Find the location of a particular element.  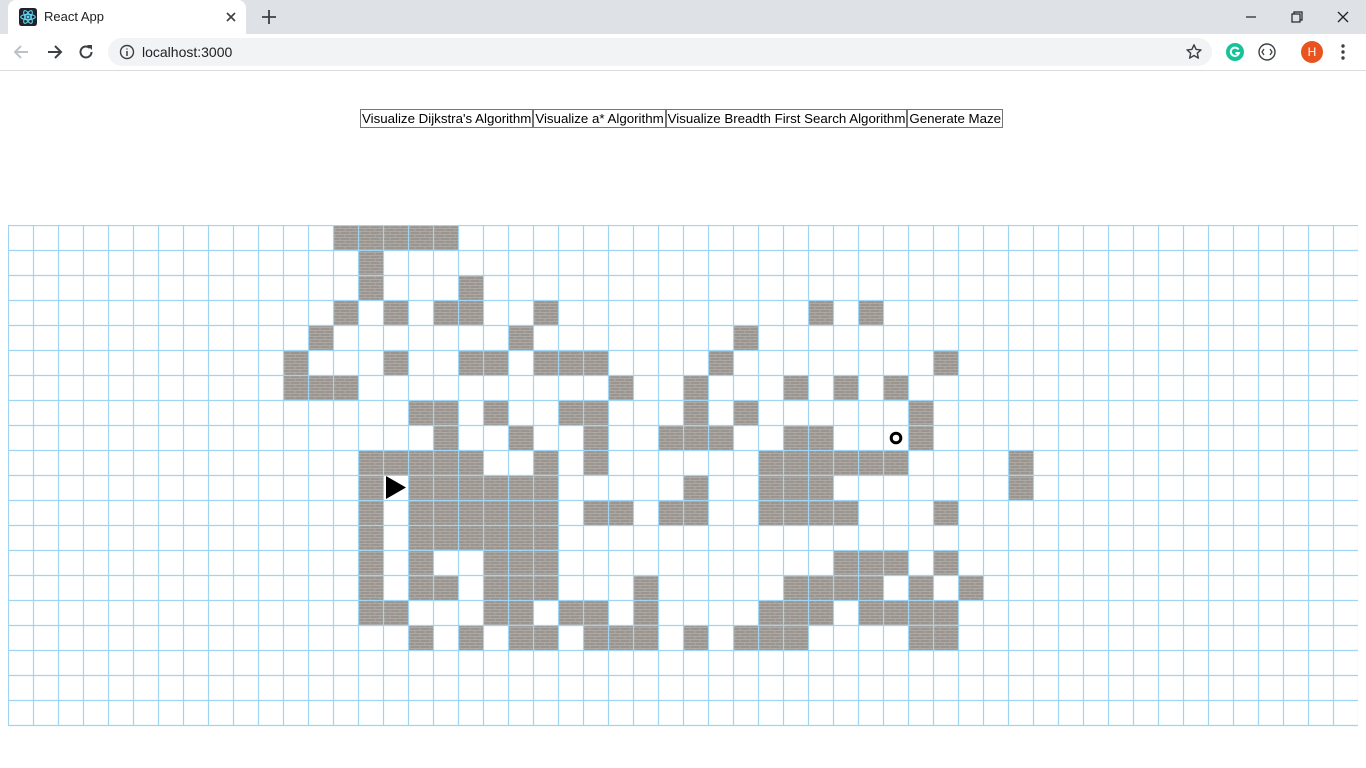

visualize-dijkstra-button: Visualize Dijkstra's Algorithm is located at coordinates (447, 118).